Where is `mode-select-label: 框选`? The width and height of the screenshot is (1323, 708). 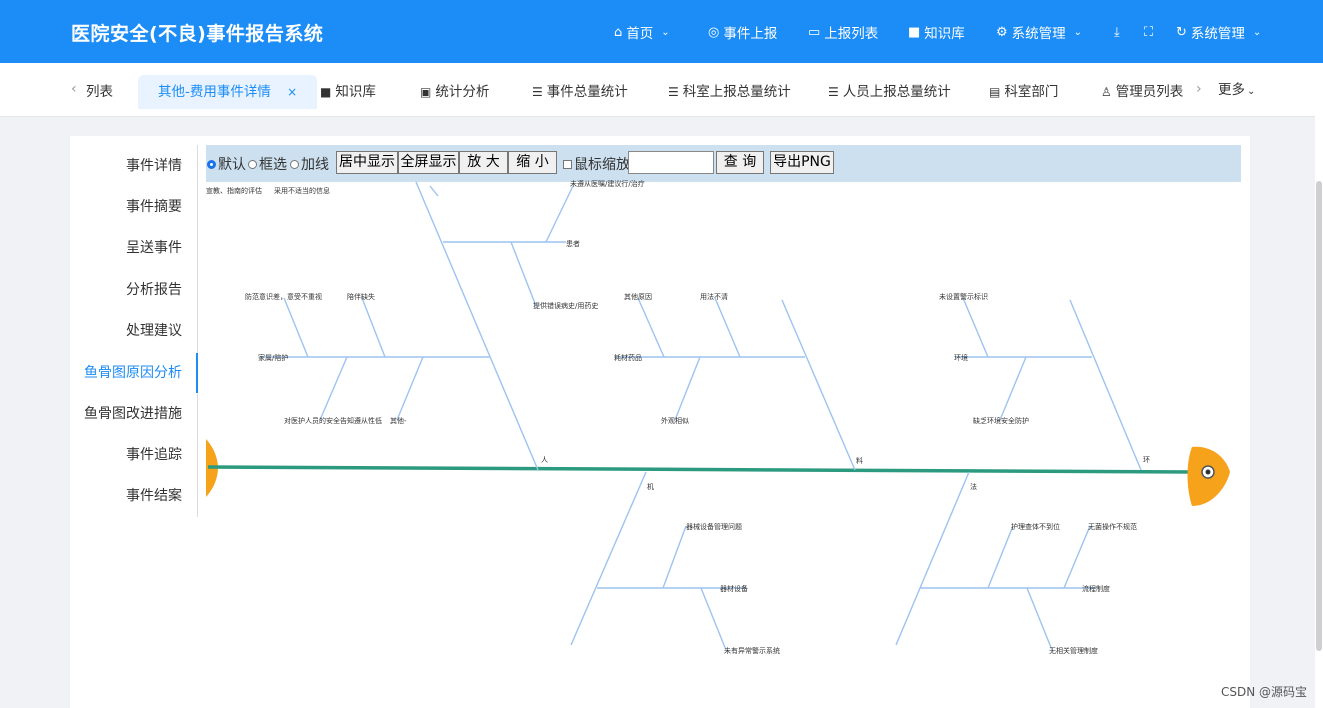 mode-select-label: 框选 is located at coordinates (273, 165).